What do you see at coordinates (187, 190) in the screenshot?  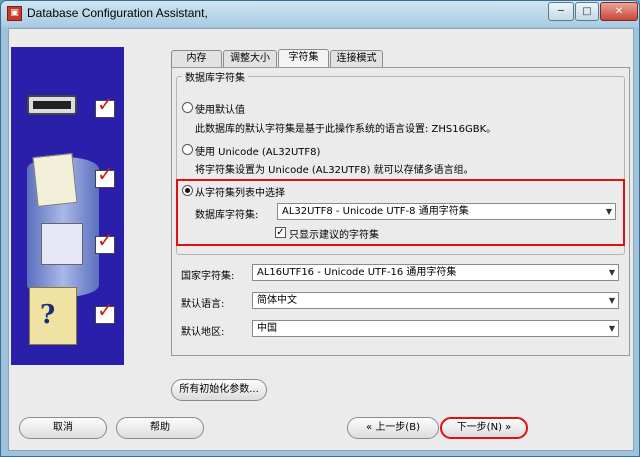 I see `radio-choose-from-list` at bounding box center [187, 190].